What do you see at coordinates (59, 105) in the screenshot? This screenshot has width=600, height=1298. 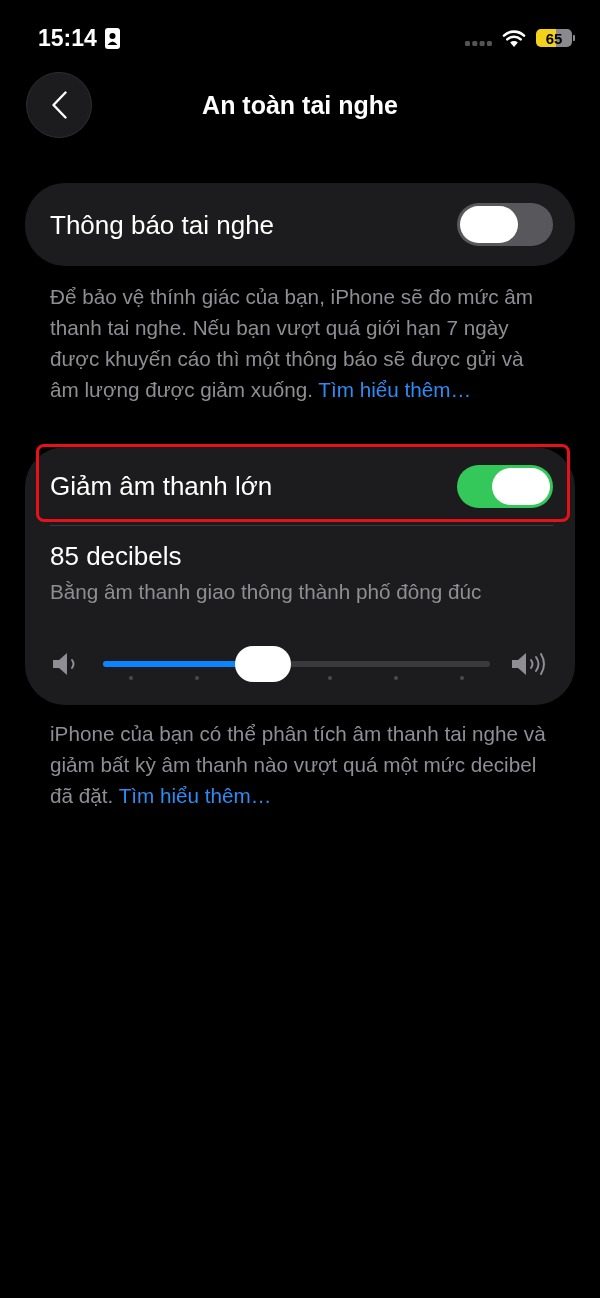 I see `chevron-left-icon` at bounding box center [59, 105].